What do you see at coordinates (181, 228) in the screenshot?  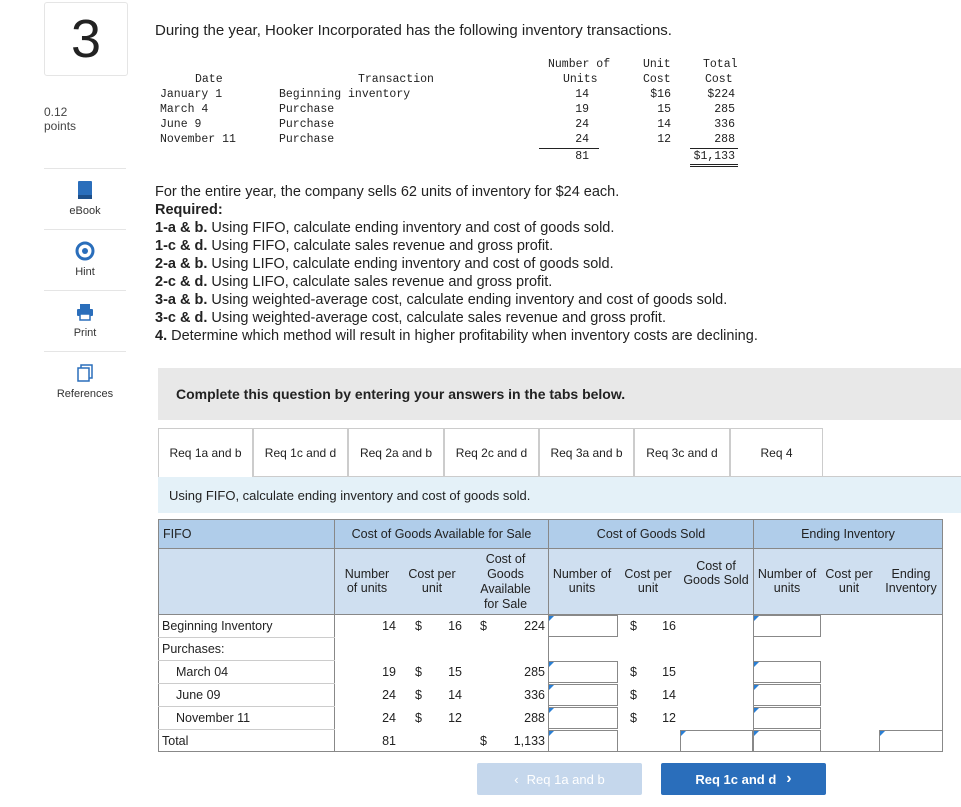 I see `requirement-tag: 1-a & b.` at bounding box center [181, 228].